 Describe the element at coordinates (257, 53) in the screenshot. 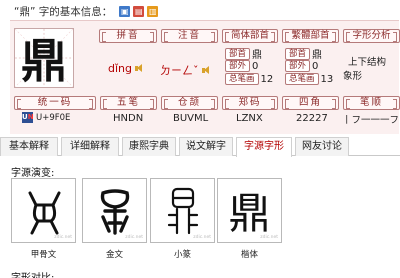

I see `simplified-radical: 鼎` at that location.